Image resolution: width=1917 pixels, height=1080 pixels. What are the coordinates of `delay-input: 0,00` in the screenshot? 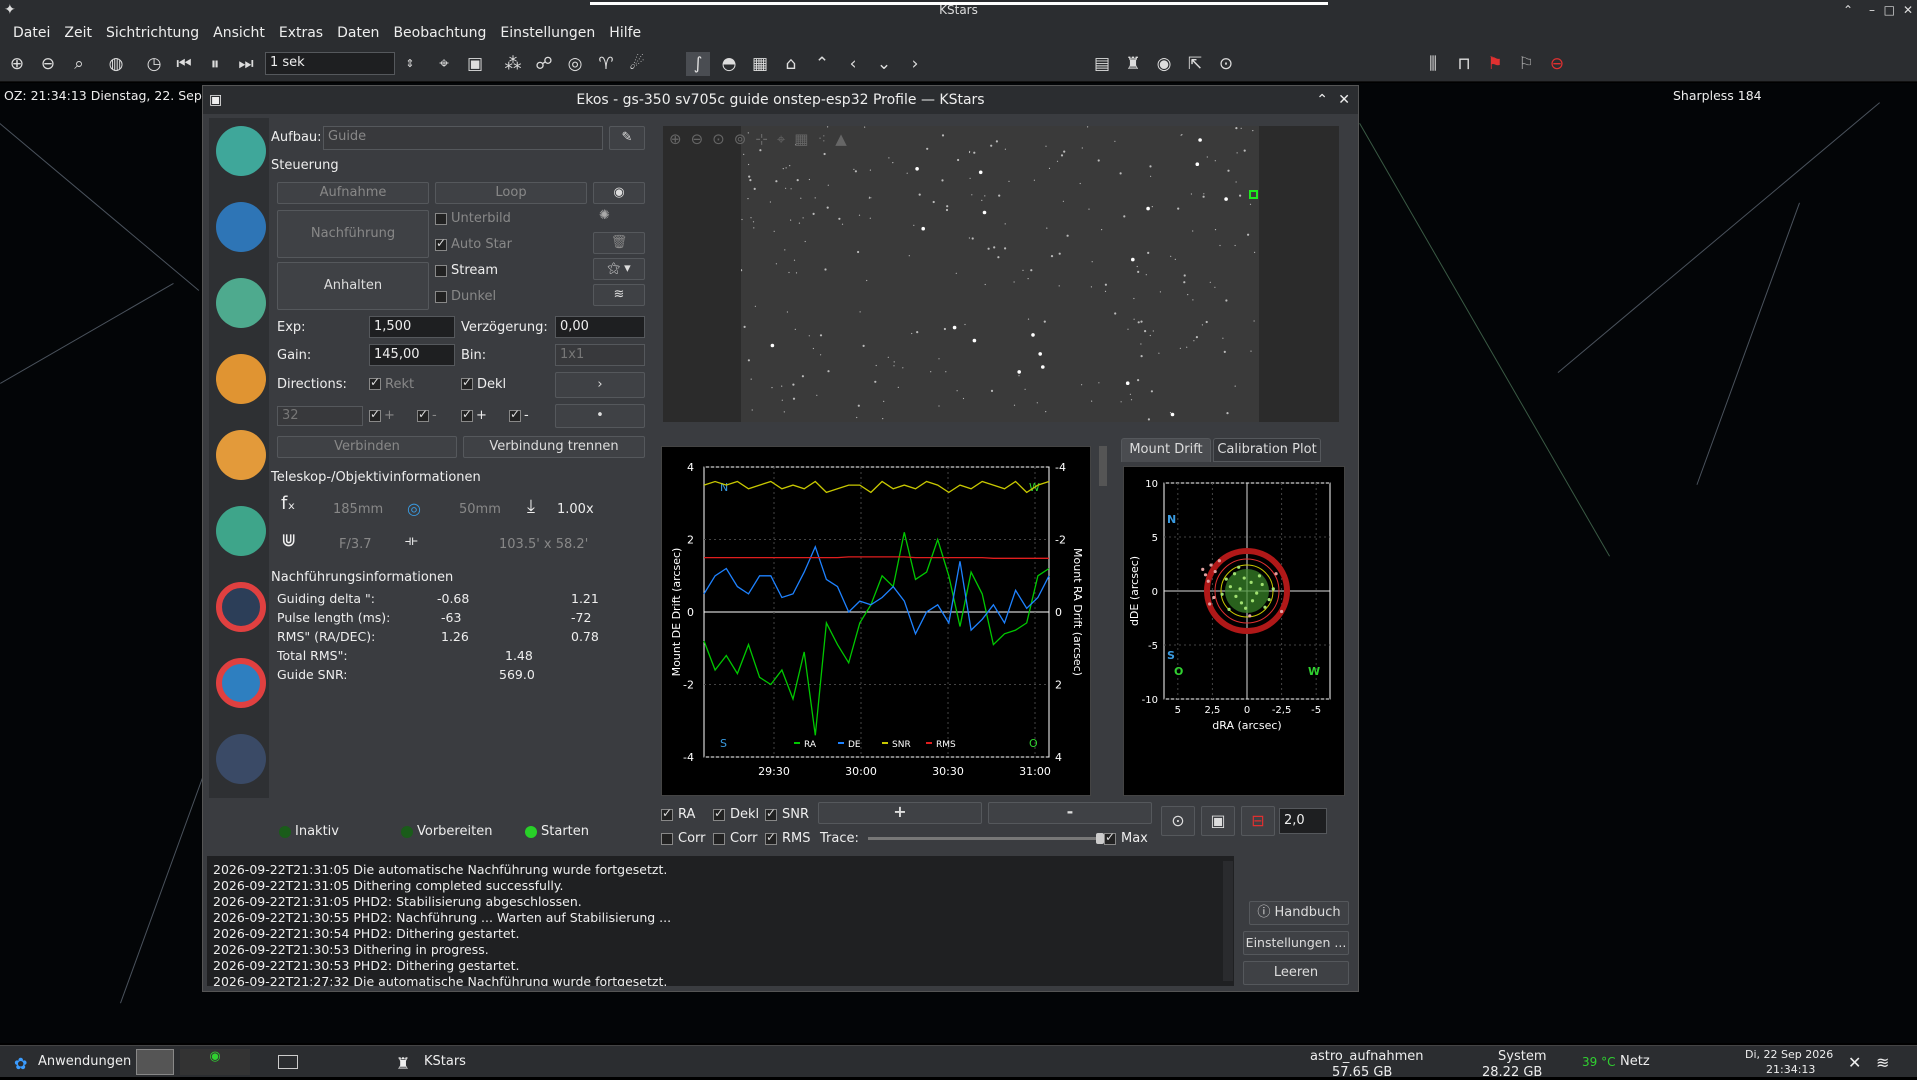 It's located at (600, 327).